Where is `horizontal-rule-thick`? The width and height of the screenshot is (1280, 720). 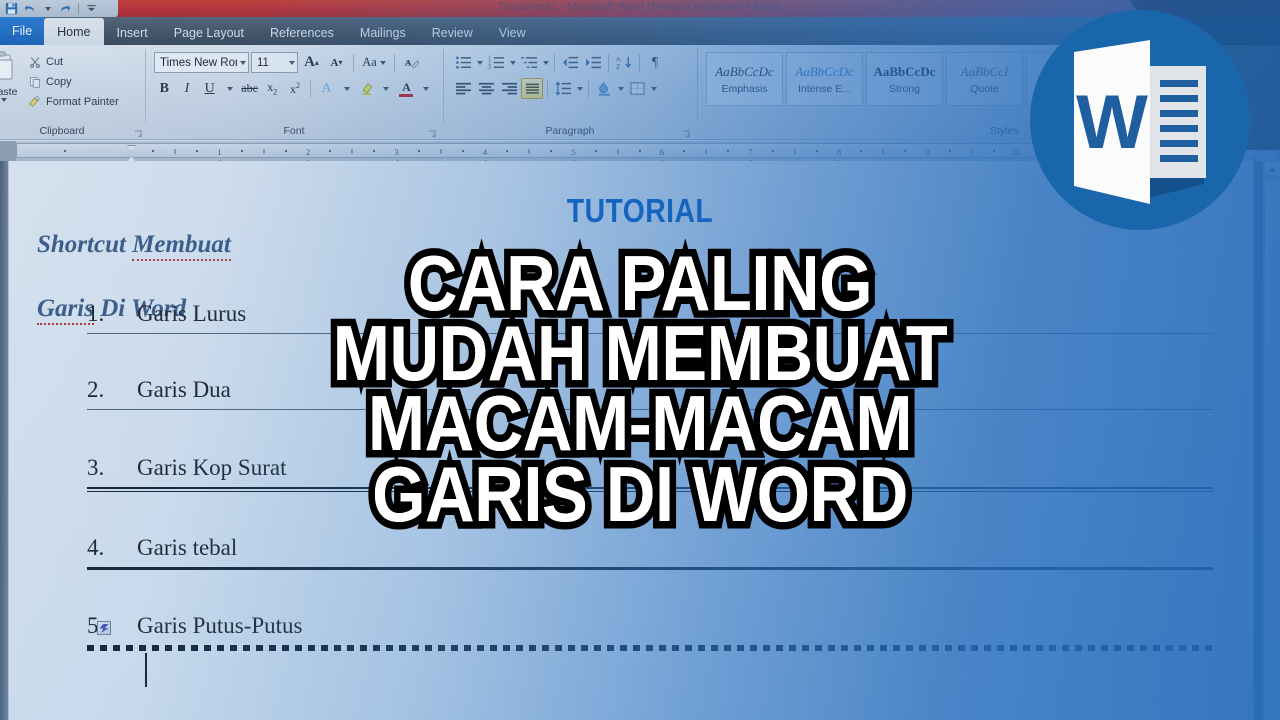 horizontal-rule-thick is located at coordinates (650, 568).